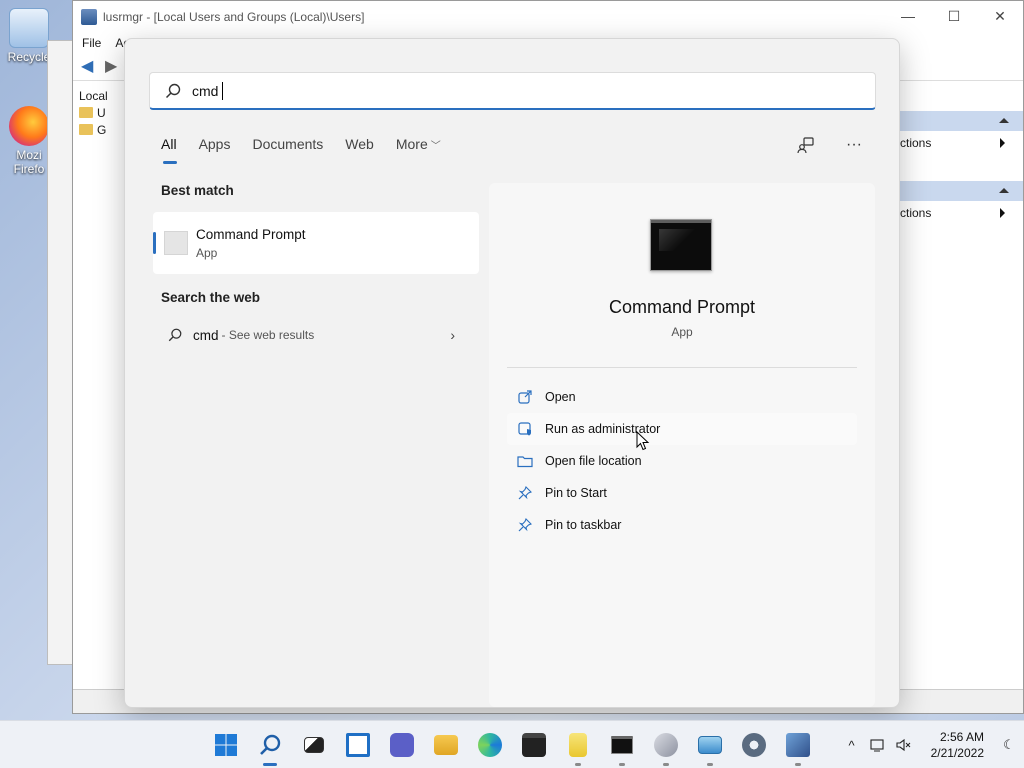 The height and width of the screenshot is (768, 1024). Describe the element at coordinates (154, 243) in the screenshot. I see `selection-accent` at that location.